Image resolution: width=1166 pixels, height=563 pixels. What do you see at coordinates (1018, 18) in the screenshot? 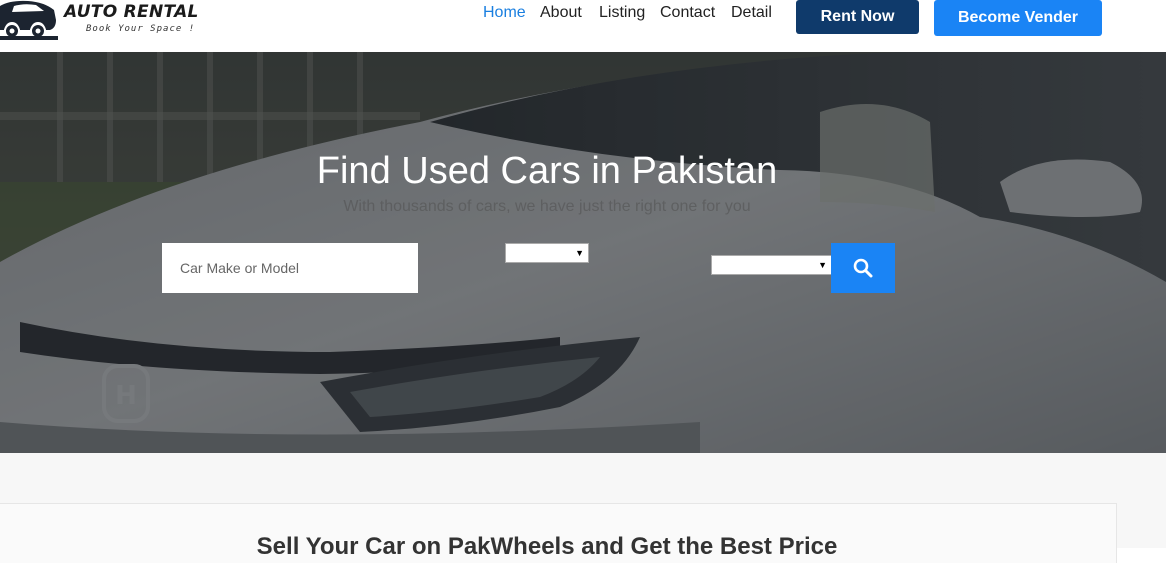
I see `become-vender-button: Become Vender` at bounding box center [1018, 18].